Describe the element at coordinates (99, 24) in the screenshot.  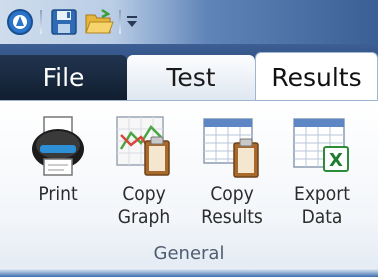
I see `open-folder-icon` at that location.